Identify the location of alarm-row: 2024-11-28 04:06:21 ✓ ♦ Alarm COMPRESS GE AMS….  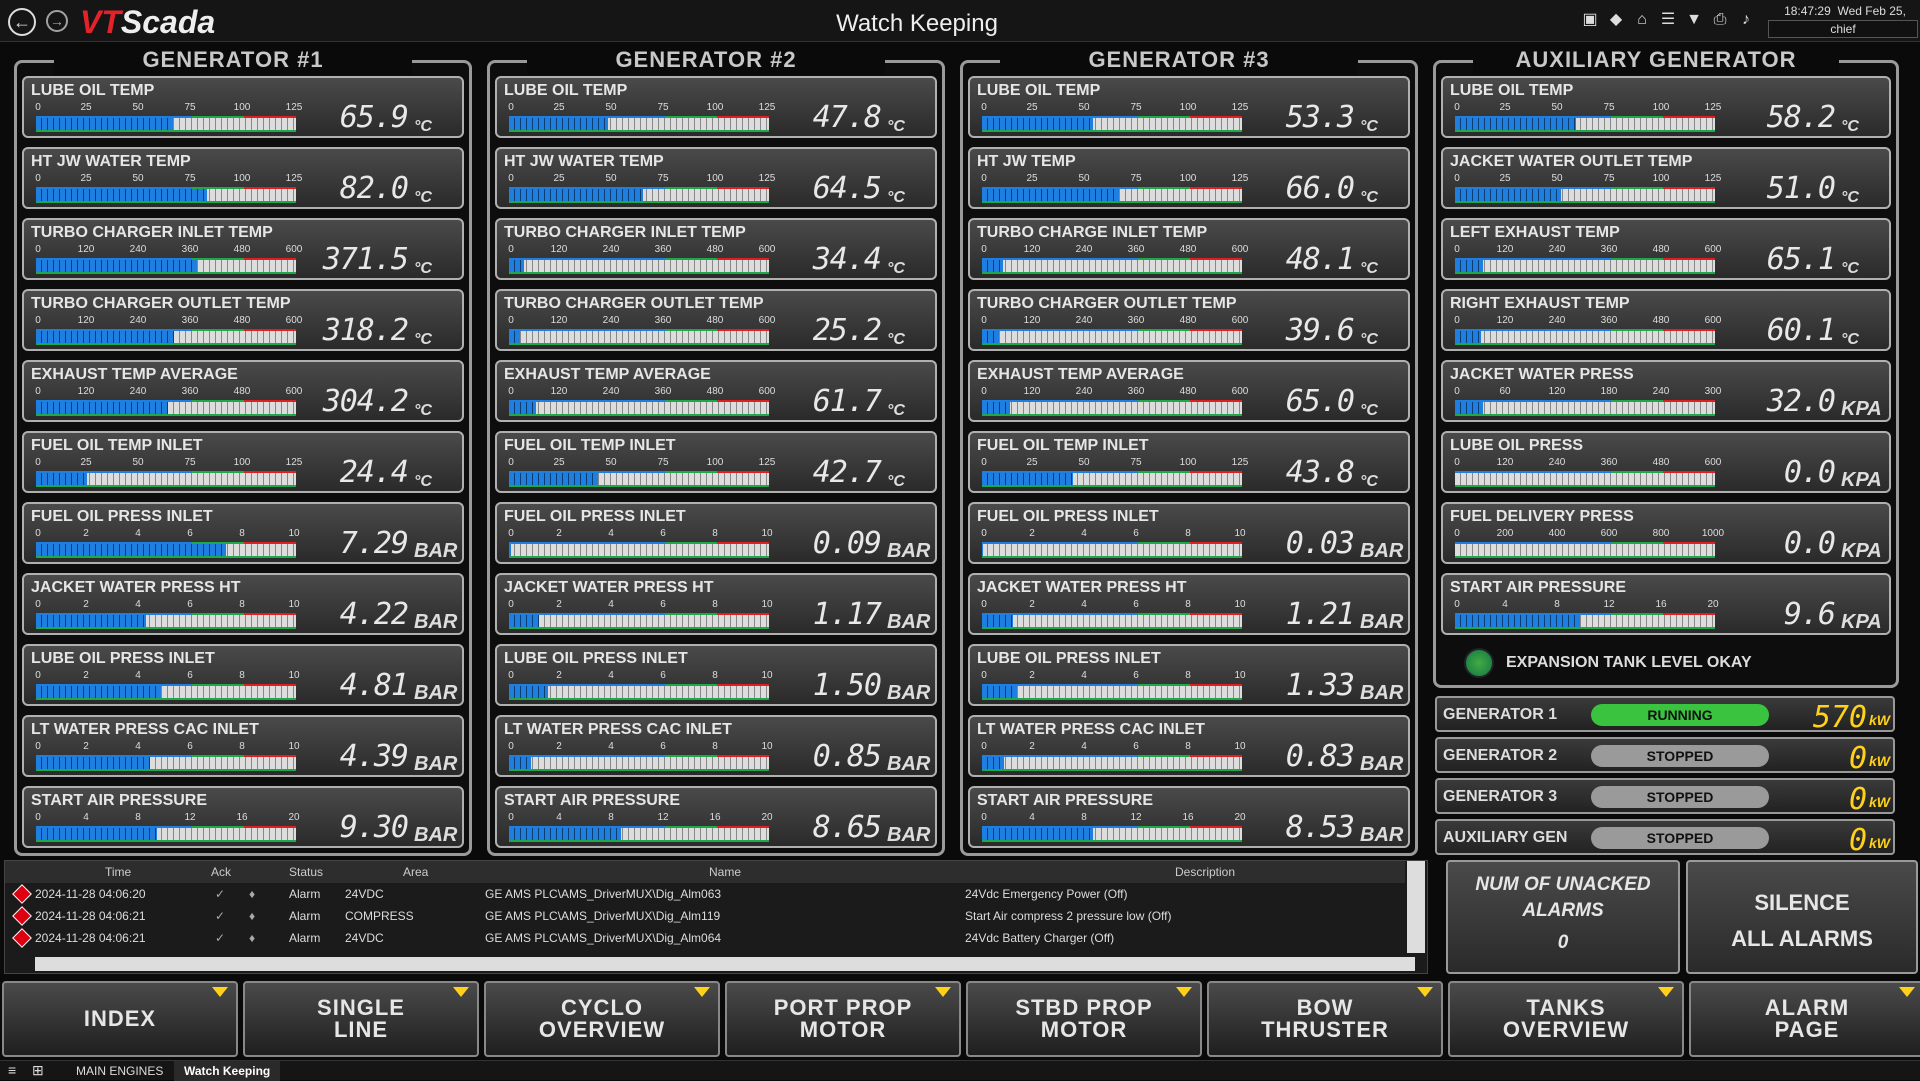
(705, 916).